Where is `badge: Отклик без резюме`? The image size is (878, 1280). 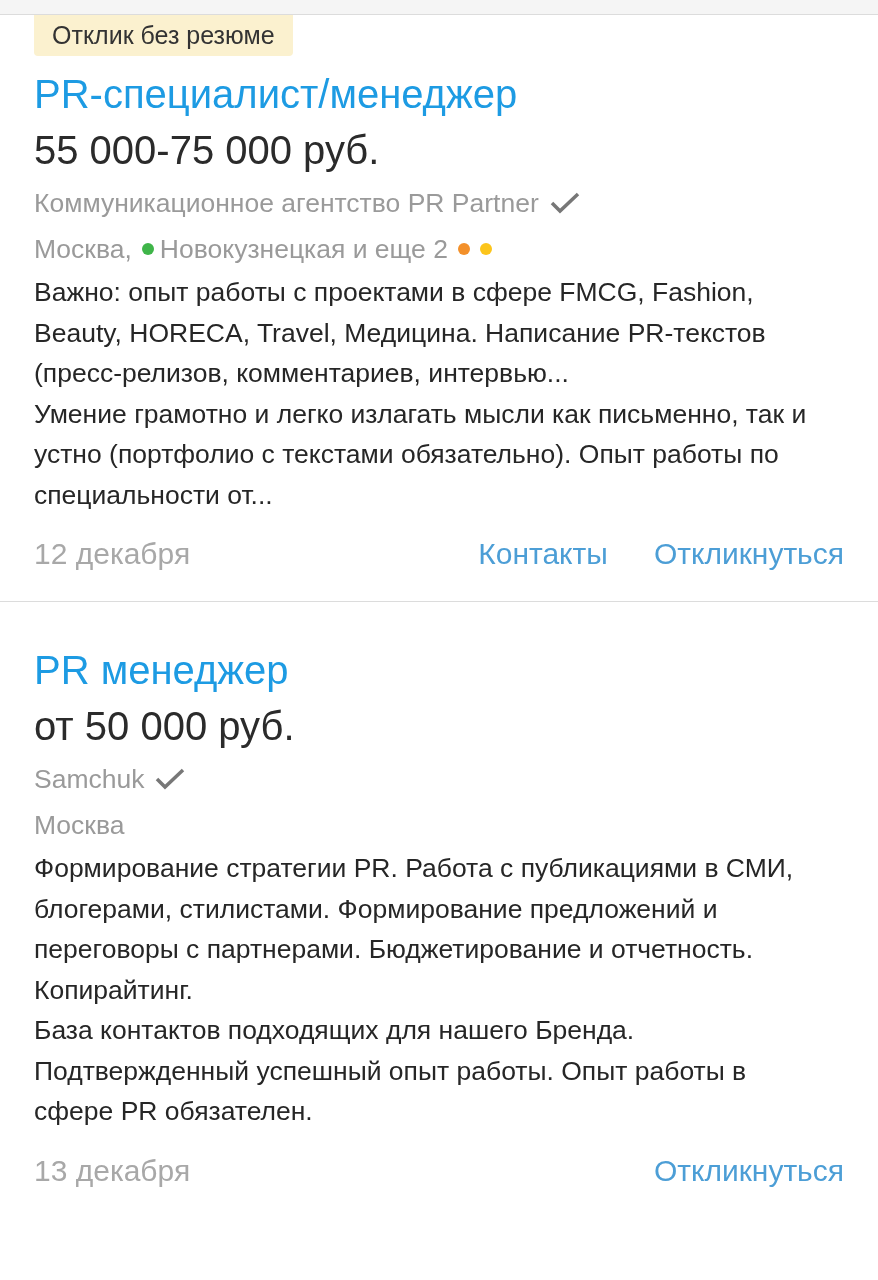 badge: Отклик без резюме is located at coordinates (163, 35).